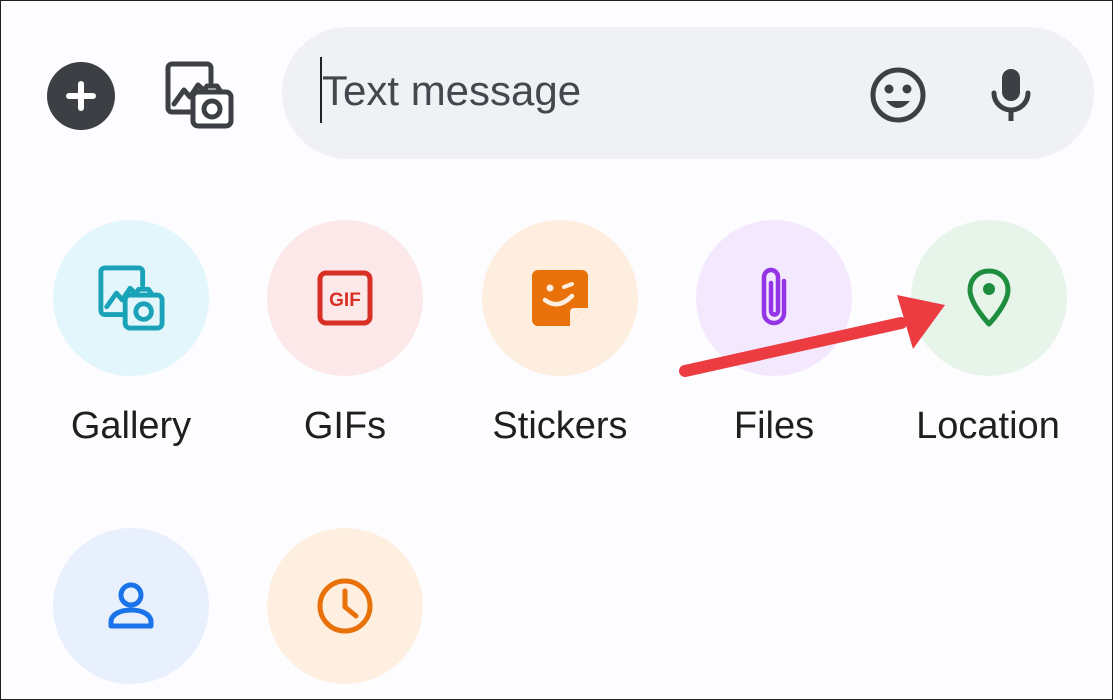 This screenshot has width=1113, height=700. What do you see at coordinates (321, 90) in the screenshot?
I see `text-caret` at bounding box center [321, 90].